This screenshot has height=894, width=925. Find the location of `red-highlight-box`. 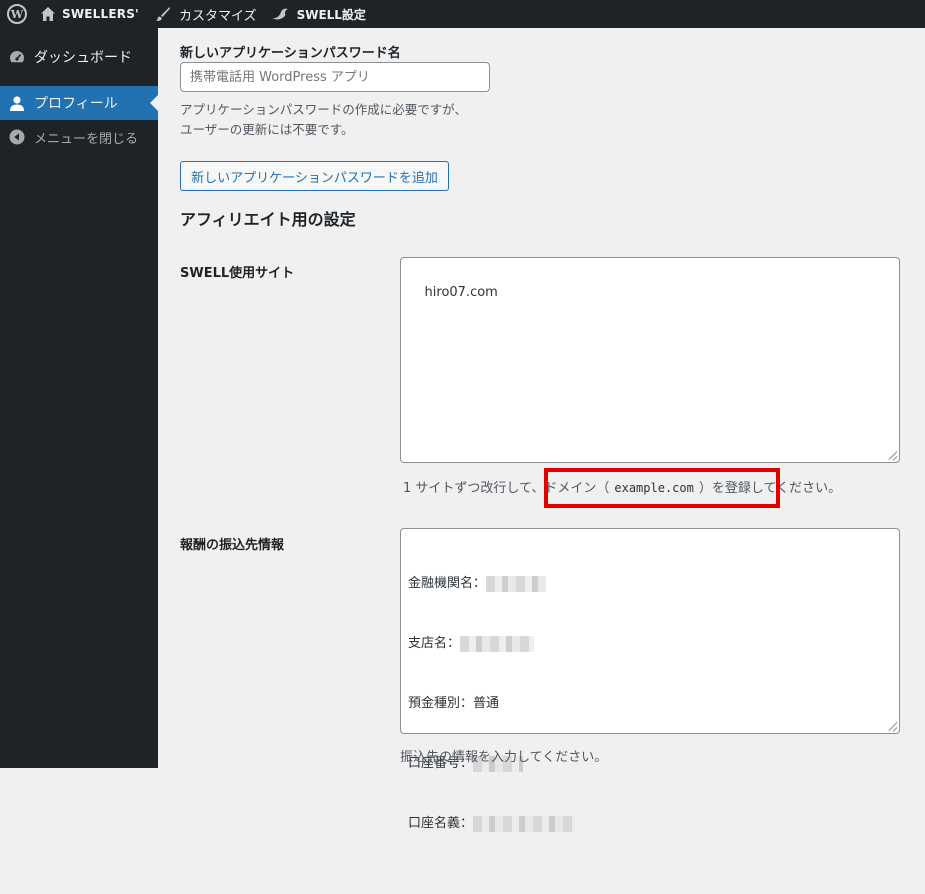

red-highlight-box is located at coordinates (662, 488).